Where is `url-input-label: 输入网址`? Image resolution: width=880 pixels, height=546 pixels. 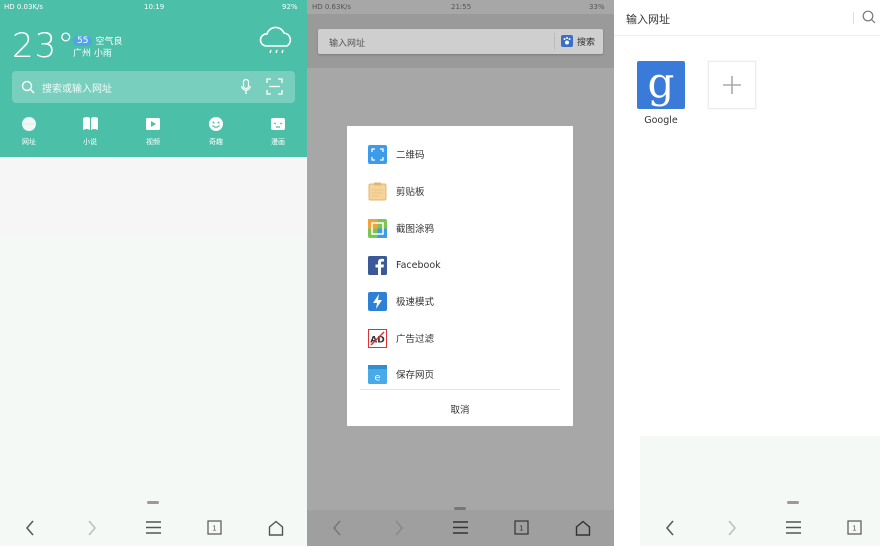
url-input-label: 输入网址 is located at coordinates (347, 44).